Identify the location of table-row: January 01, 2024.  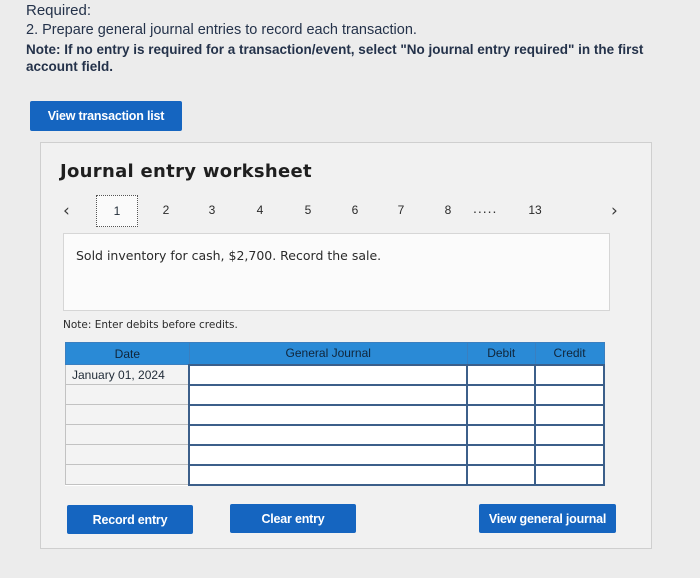
(335, 374).